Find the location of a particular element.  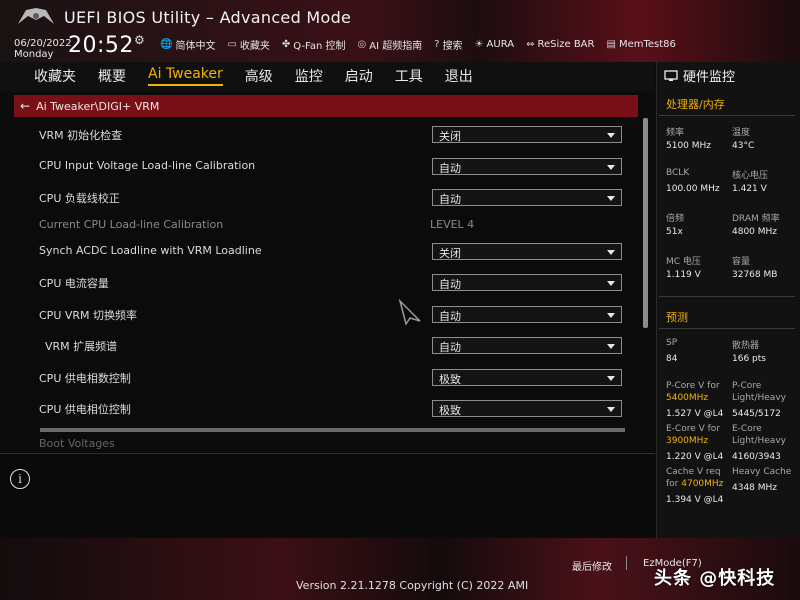

hw-label: 容量 is located at coordinates (741, 262).